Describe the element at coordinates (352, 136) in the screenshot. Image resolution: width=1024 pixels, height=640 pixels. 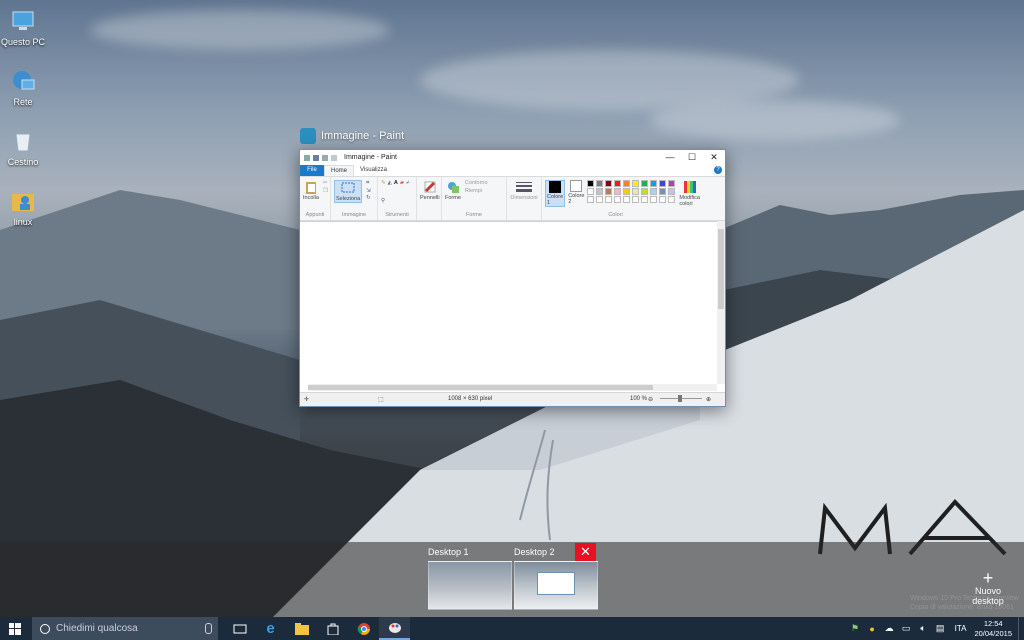
I see `window-caption: Immagine - Paint` at that location.